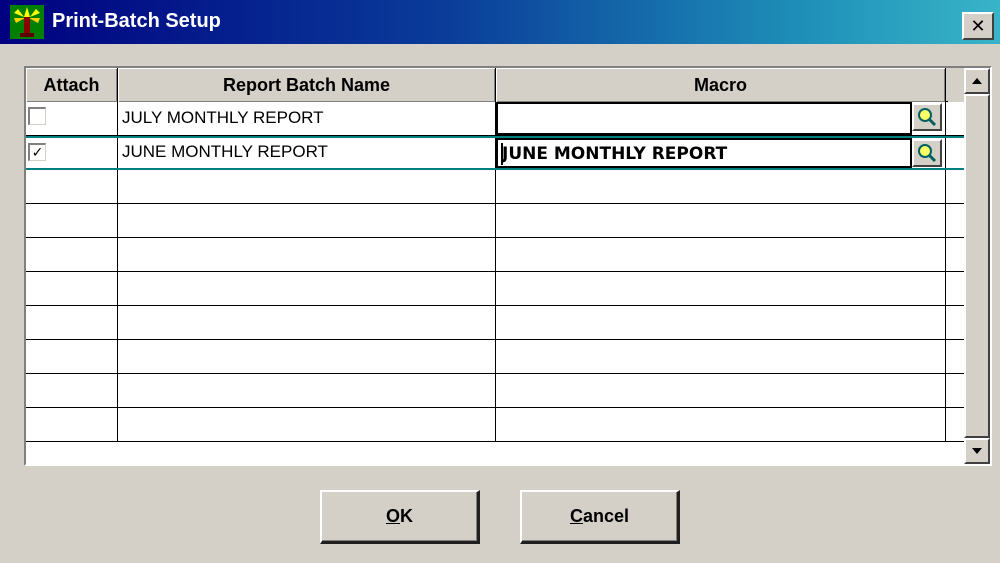 The image size is (1000, 563). I want to click on attach-checkbox, so click(37, 116).